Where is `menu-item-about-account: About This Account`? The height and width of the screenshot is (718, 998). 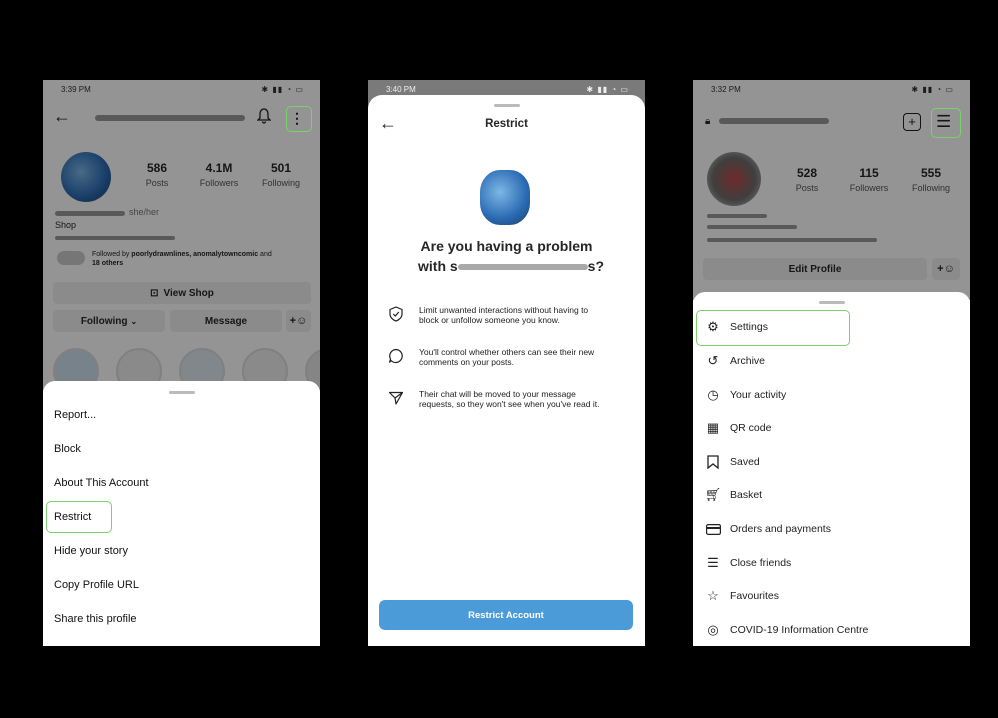 menu-item-about-account: About This Account is located at coordinates (101, 483).